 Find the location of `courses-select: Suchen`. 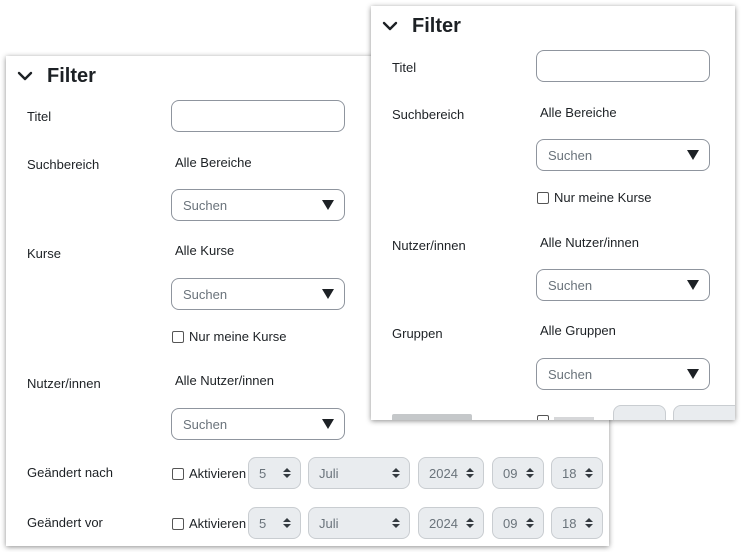

courses-select: Suchen is located at coordinates (258, 294).